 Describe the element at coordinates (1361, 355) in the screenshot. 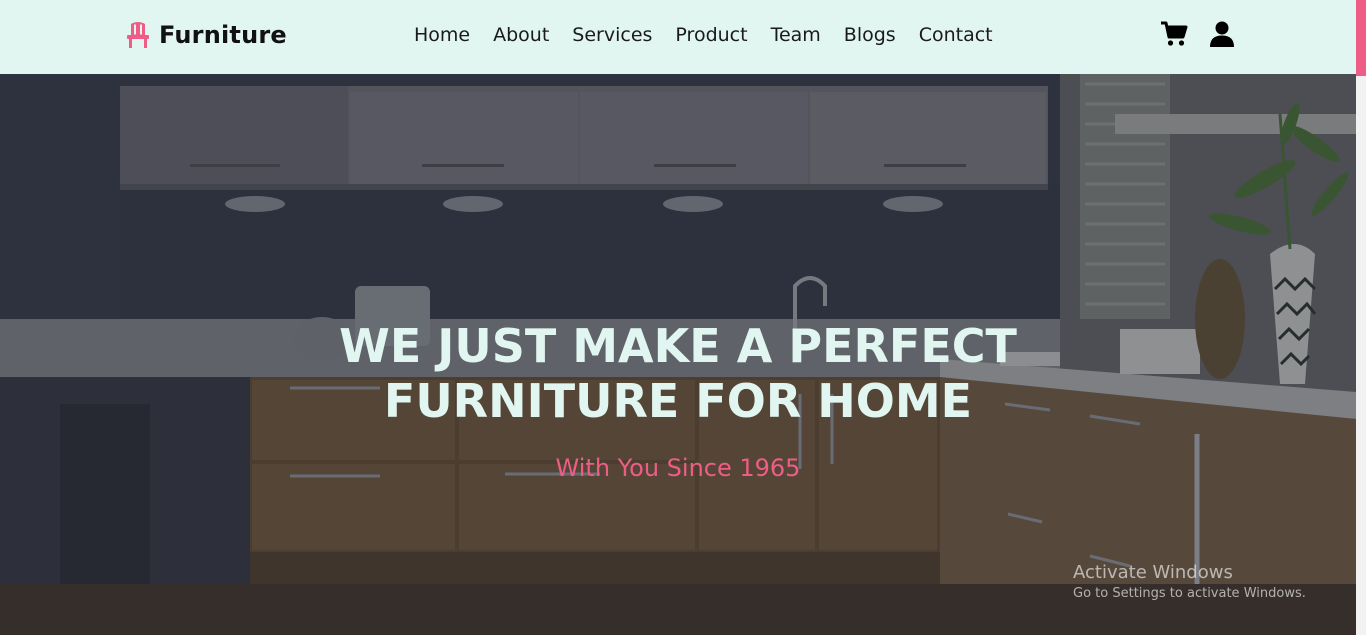

I see `scrollbar-track` at that location.